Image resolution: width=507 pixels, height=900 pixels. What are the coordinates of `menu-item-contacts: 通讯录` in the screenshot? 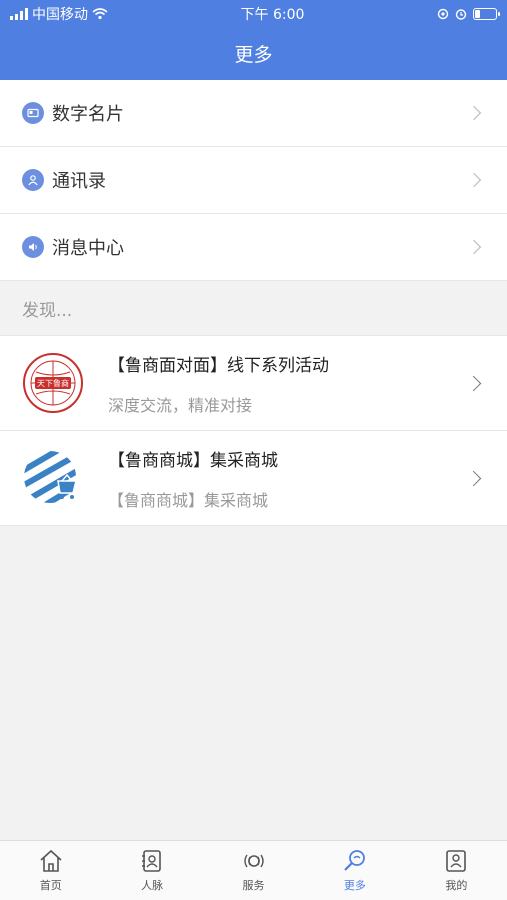 It's located at (253, 180).